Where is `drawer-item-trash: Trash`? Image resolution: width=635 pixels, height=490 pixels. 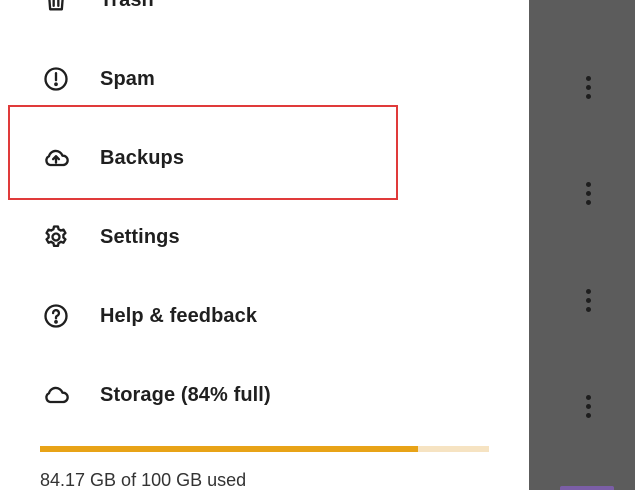 drawer-item-trash: Trash is located at coordinates (264, 15).